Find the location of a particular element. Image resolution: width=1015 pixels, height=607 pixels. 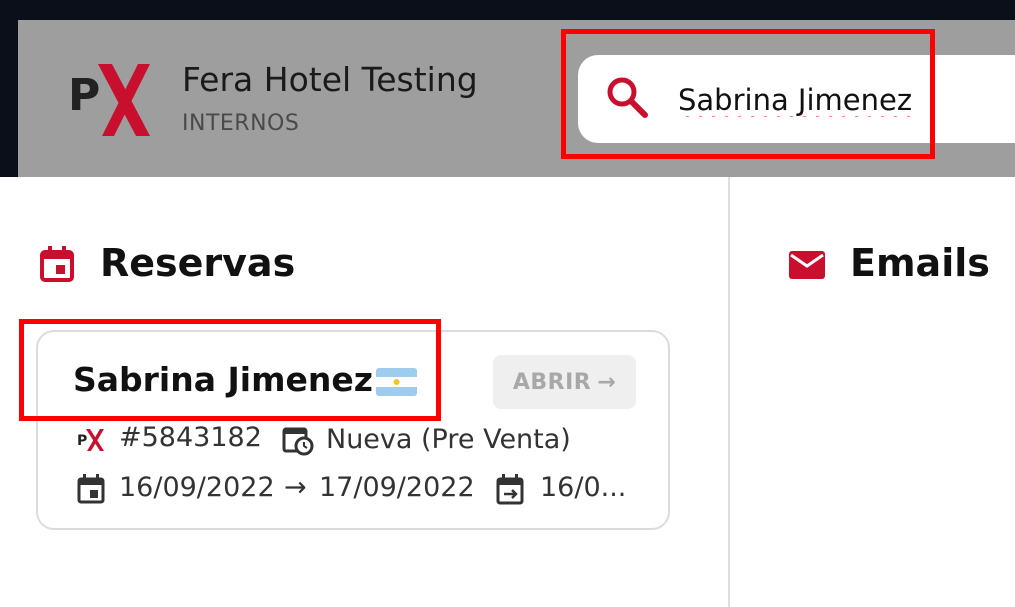

reservas-title: Reservas is located at coordinates (198, 263).